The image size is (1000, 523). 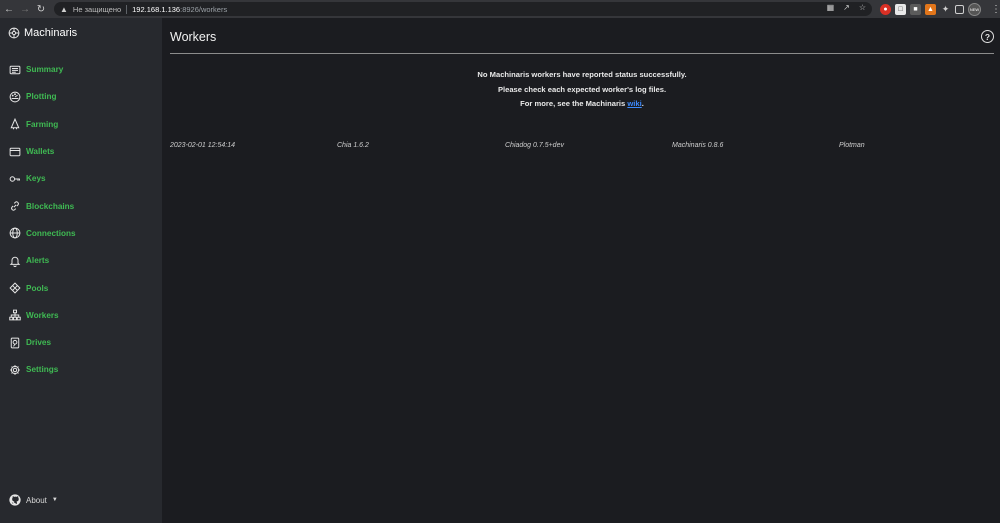 I want to click on sidebar-item-keys: Keys, so click(x=81, y=178).